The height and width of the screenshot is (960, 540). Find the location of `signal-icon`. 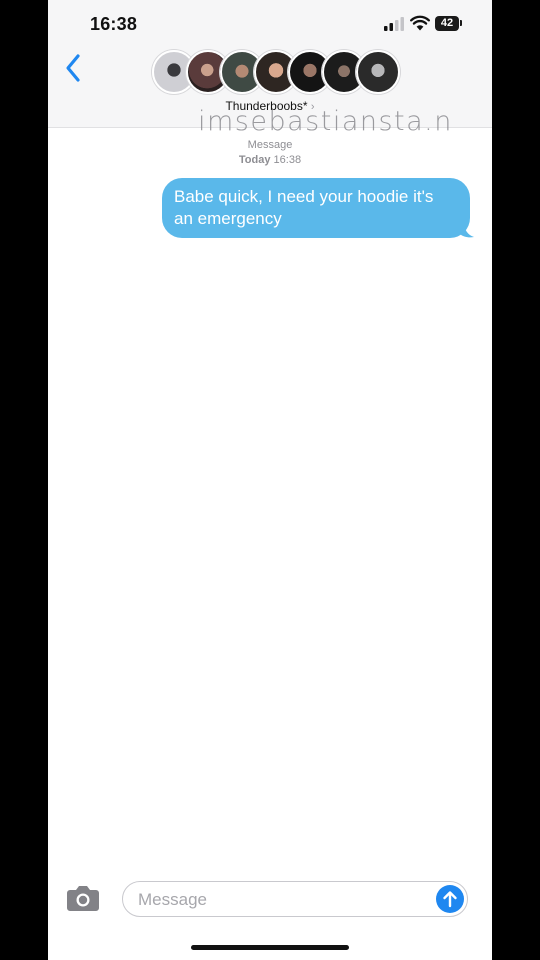

signal-icon is located at coordinates (394, 24).